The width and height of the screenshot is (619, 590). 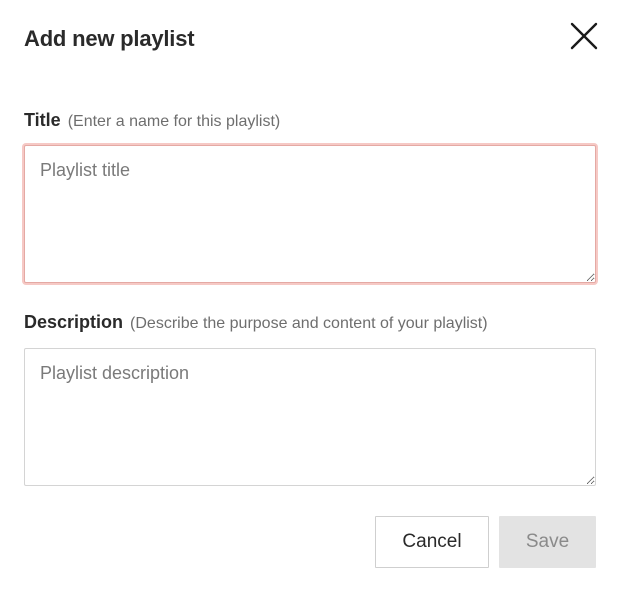 I want to click on close-icon, so click(x=584, y=36).